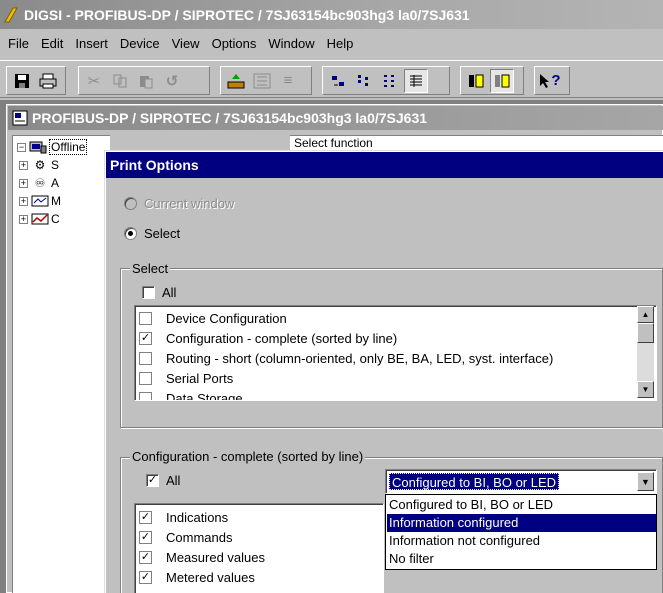 The width and height of the screenshot is (663, 593). What do you see at coordinates (152, 480) in the screenshot?
I see `config-all-check: ✓` at bounding box center [152, 480].